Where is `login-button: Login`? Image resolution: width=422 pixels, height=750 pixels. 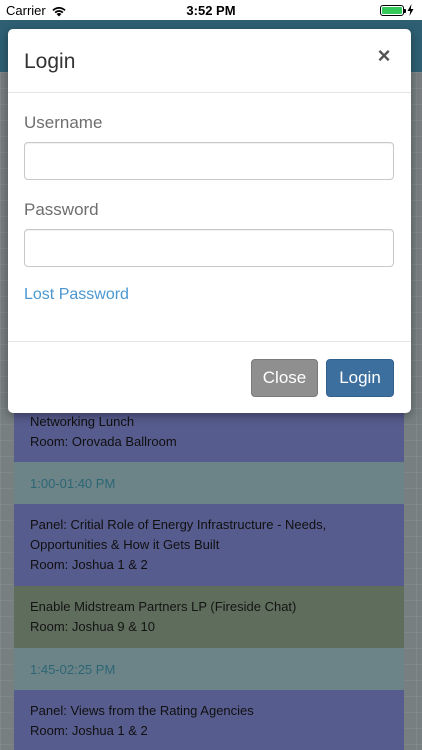 login-button: Login is located at coordinates (360, 378).